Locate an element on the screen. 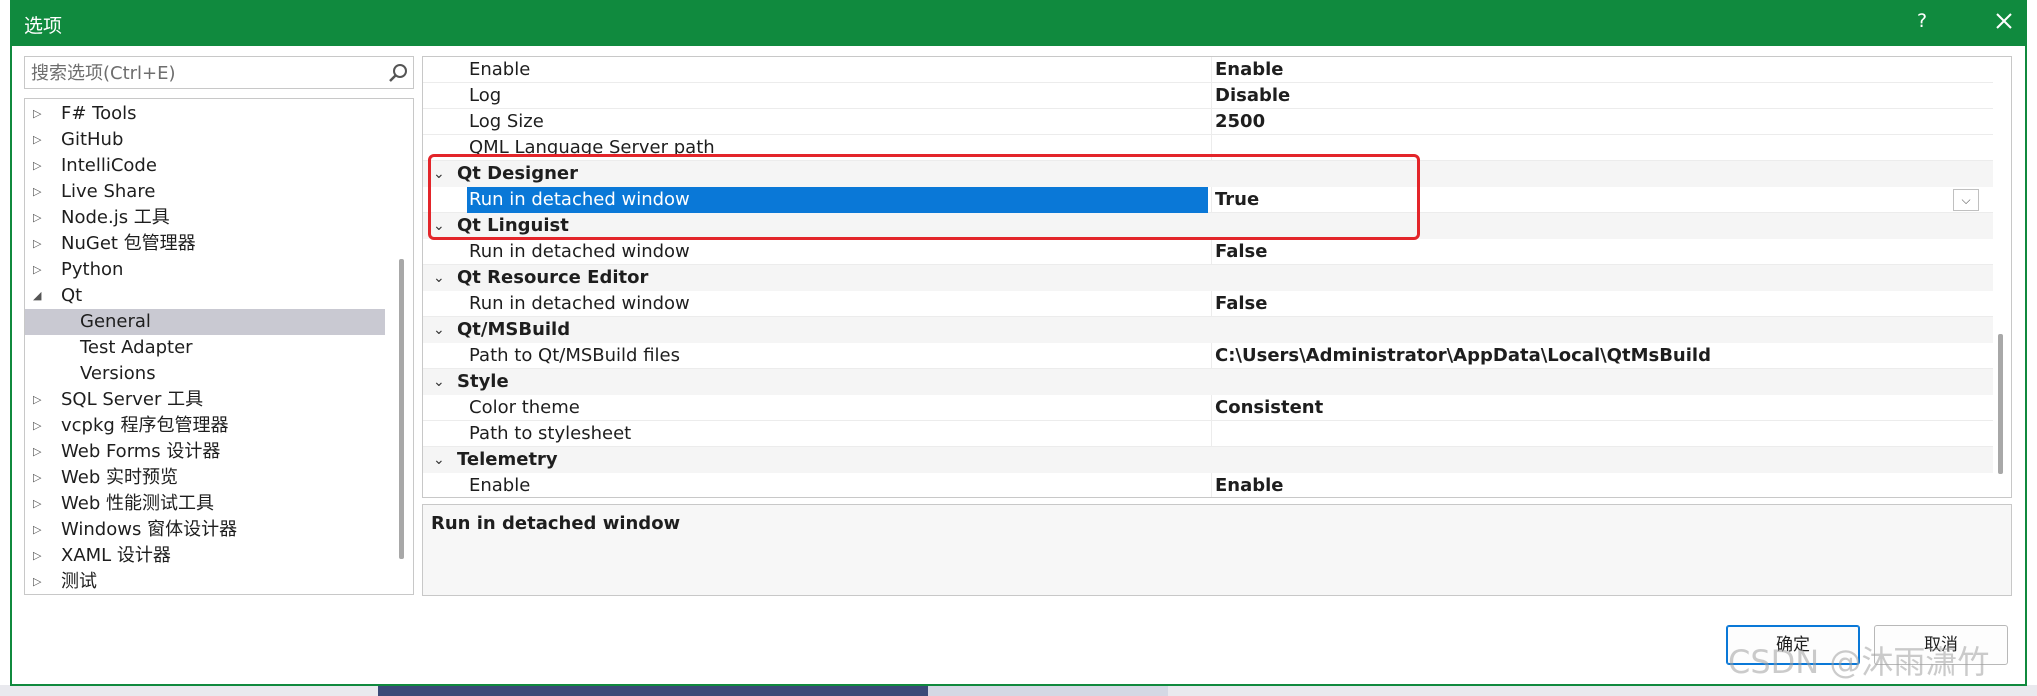  tree-item-label: F# Tools is located at coordinates (99, 113).